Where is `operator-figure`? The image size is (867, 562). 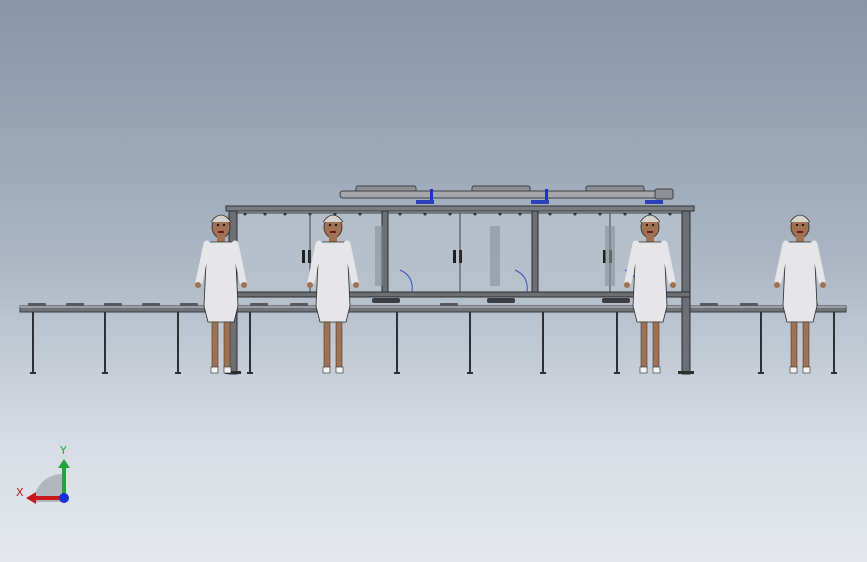 operator-figure is located at coordinates (800, 294).